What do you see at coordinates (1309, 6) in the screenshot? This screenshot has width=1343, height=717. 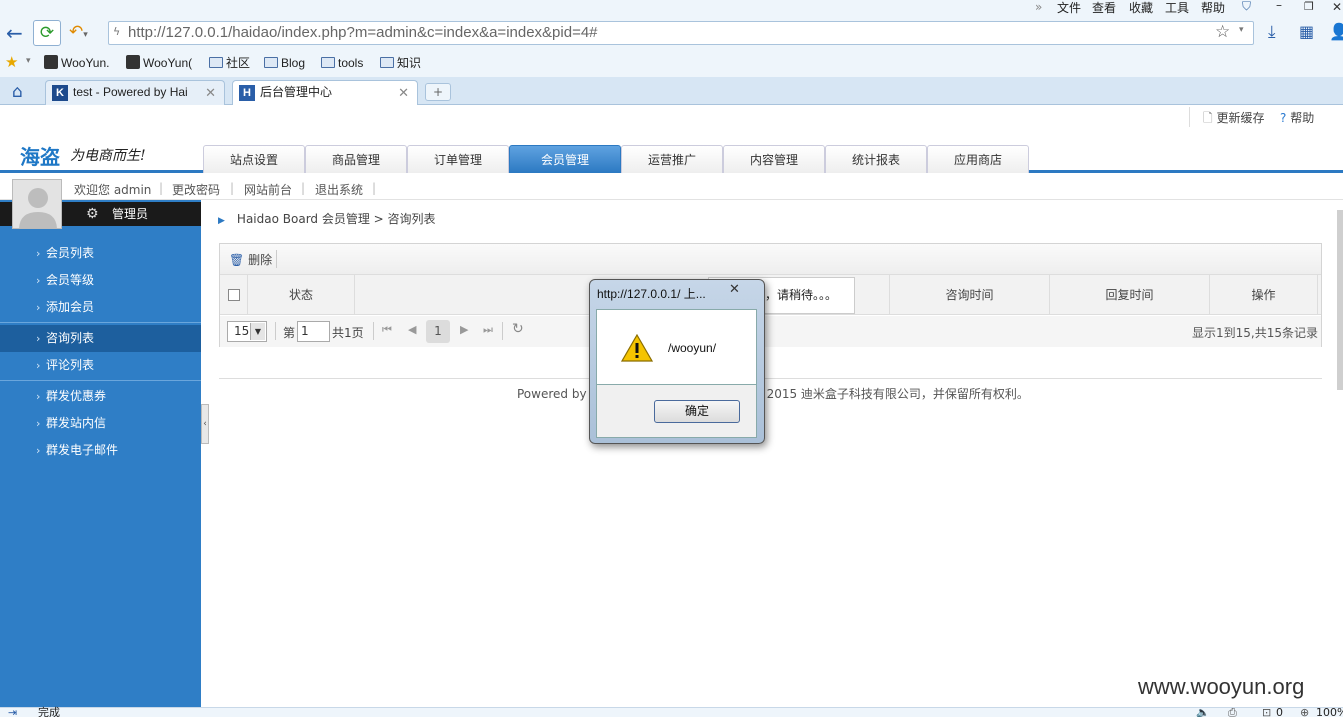 I see `restore-icon: ❐` at bounding box center [1309, 6].